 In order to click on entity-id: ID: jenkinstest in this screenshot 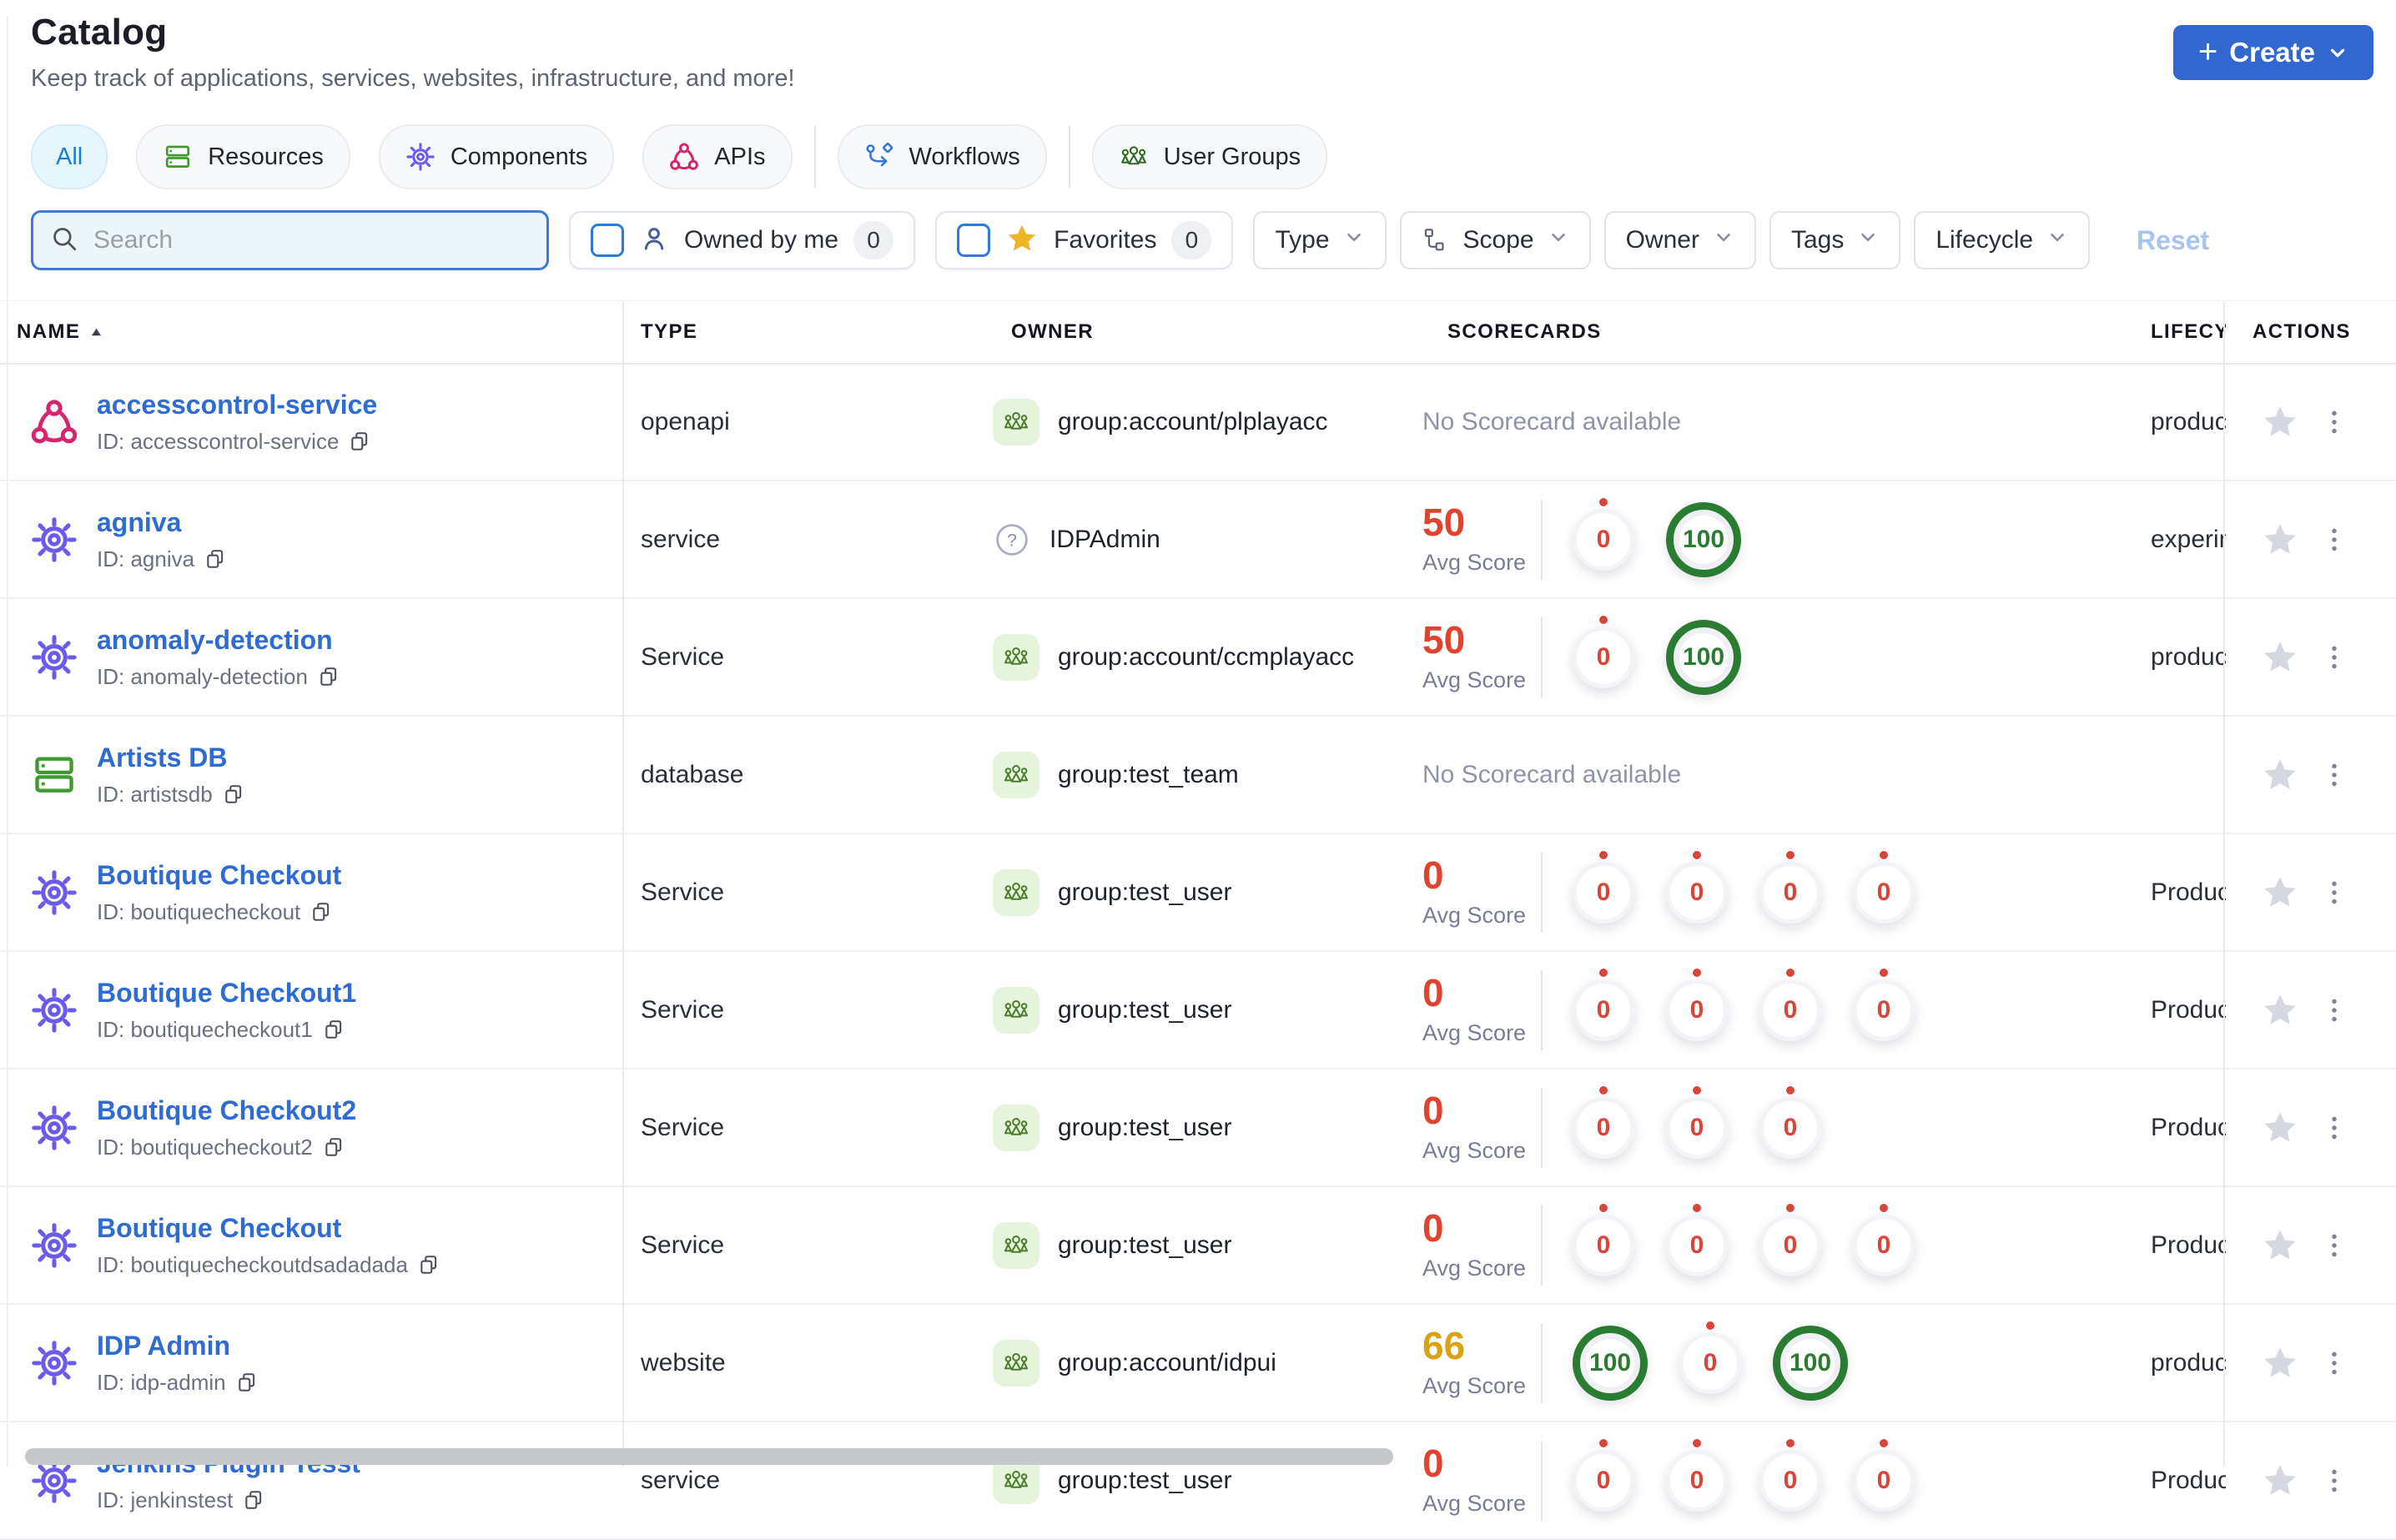, I will do `click(229, 1500)`.